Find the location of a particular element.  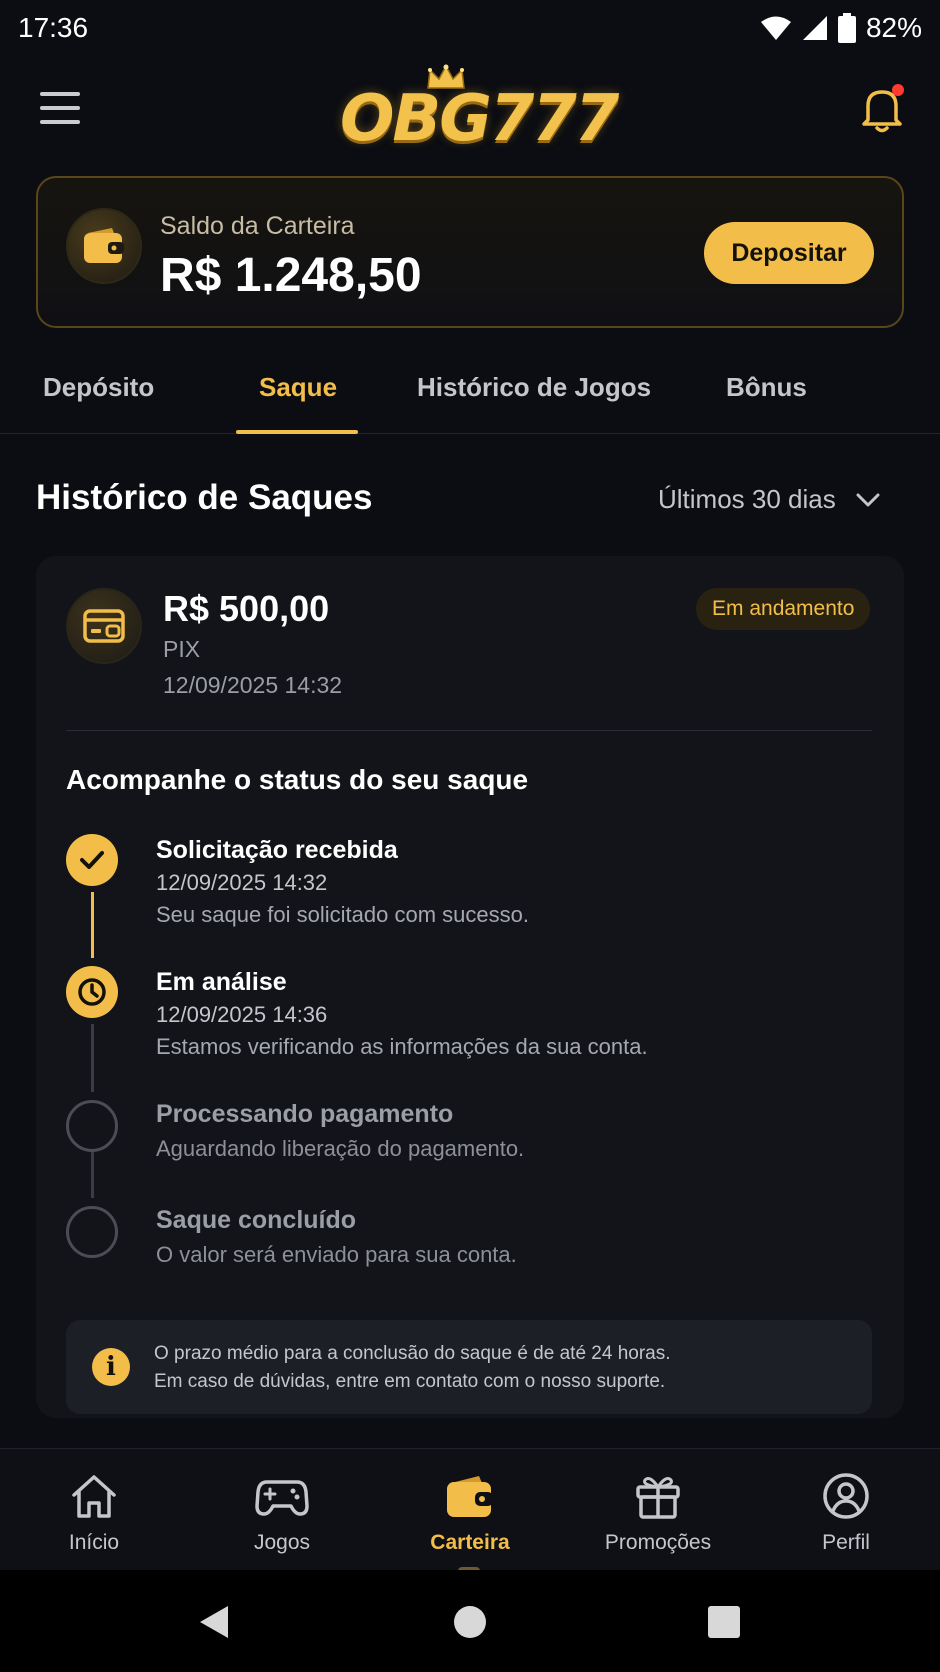

nav-item-carteira: Carteira is located at coordinates (470, 1512).